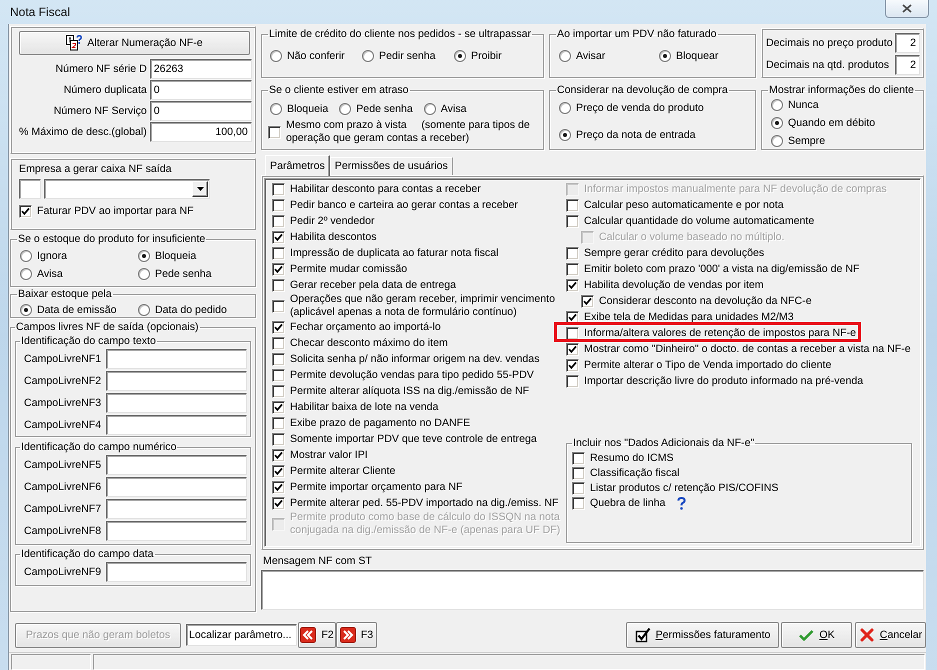 The image size is (937, 670). Describe the element at coordinates (422, 306) in the screenshot. I see `checkbox-label: Operações que não geram receber, imprimir vencimento (aplicável apenas a nota de formulário contínuo)` at that location.